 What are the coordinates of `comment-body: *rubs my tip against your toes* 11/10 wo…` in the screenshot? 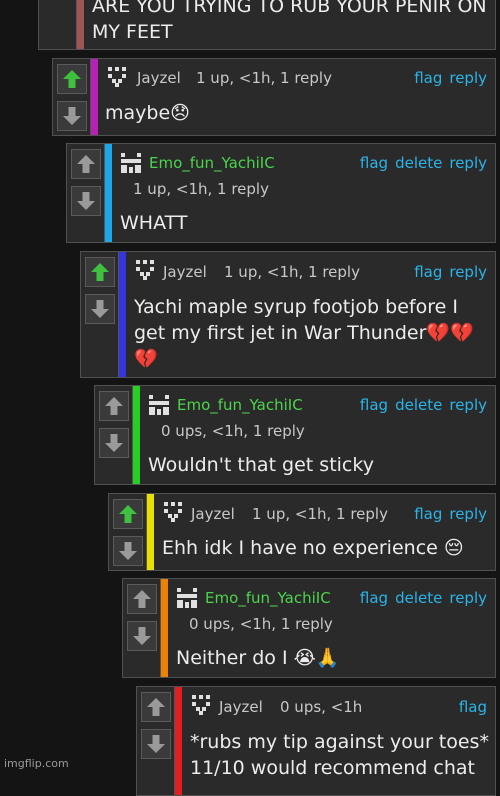 It's located at (339, 755).